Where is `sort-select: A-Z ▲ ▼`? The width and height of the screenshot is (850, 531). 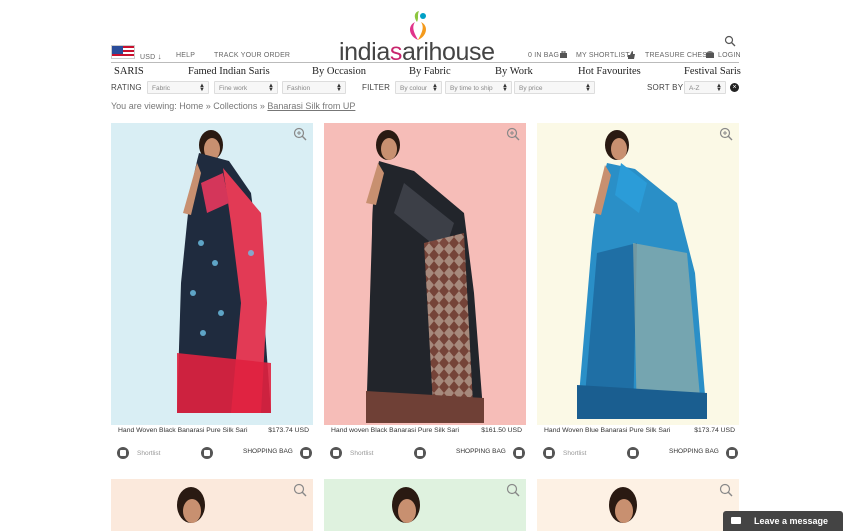 sort-select: A-Z ▲ ▼ is located at coordinates (705, 87).